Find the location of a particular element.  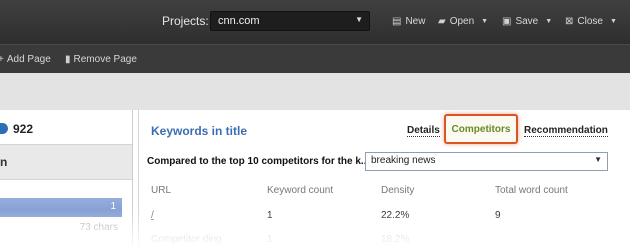

close-icon: ⊠ is located at coordinates (569, 21).